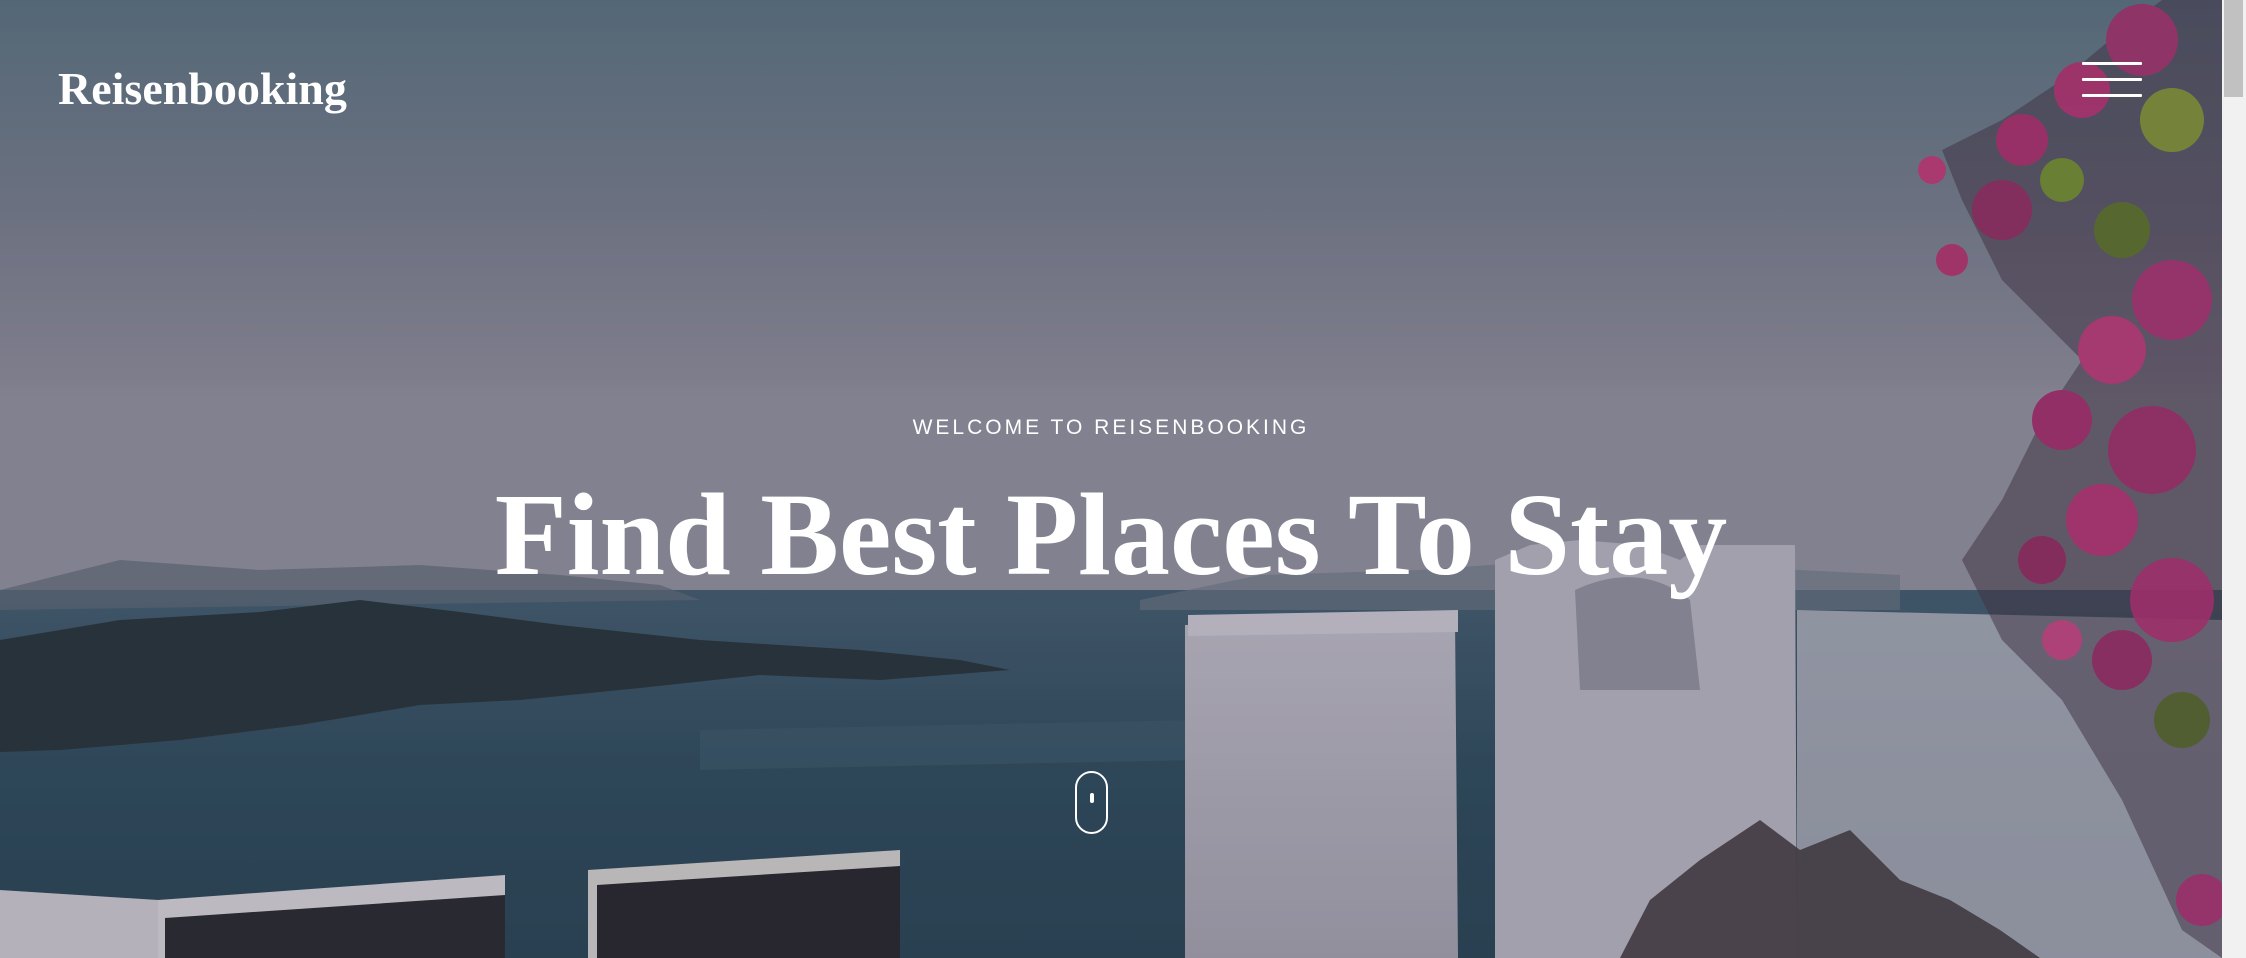 The width and height of the screenshot is (2246, 958). What do you see at coordinates (2112, 63) in the screenshot?
I see `menu-line-top` at bounding box center [2112, 63].